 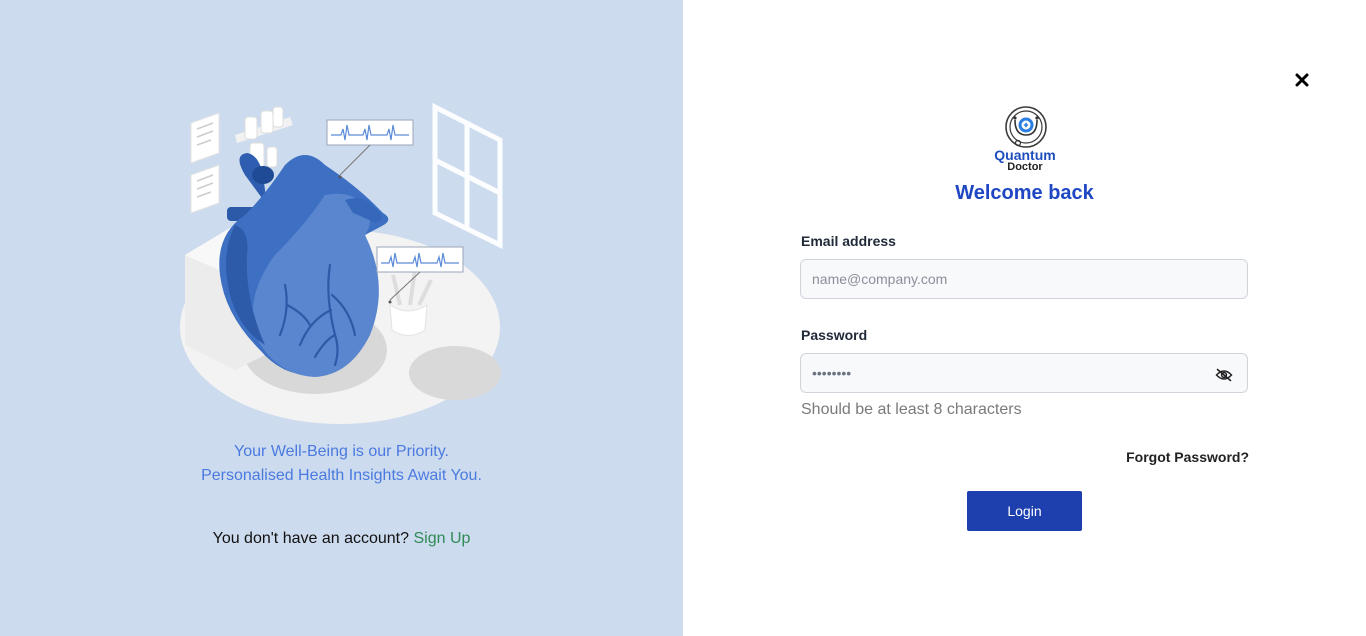 I want to click on page-title: Welcome back, so click(x=1024, y=193).